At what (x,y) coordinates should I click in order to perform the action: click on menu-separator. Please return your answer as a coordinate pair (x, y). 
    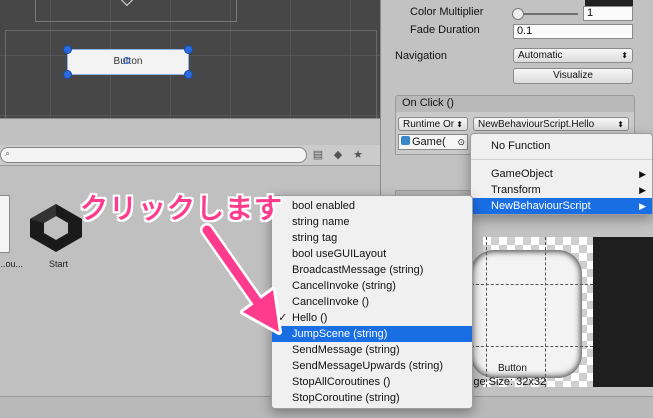
    Looking at the image, I should click on (561, 159).